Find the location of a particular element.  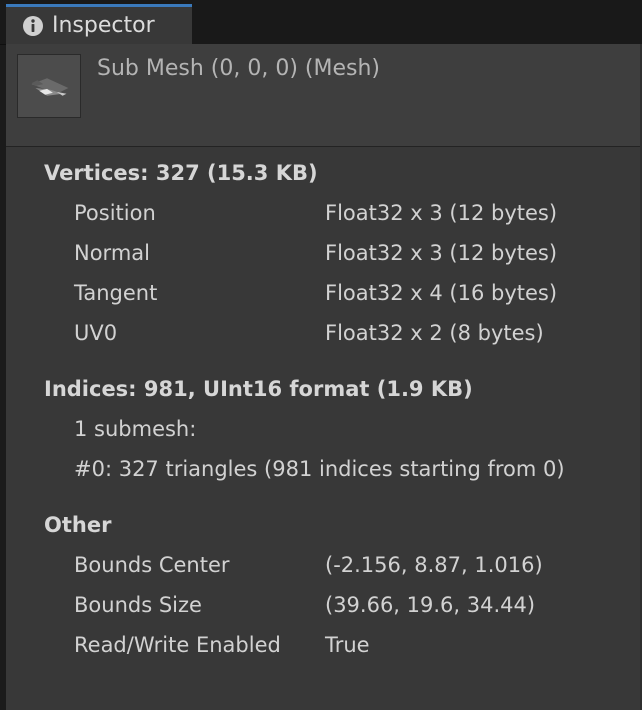

property-label: Read/Write Enabled is located at coordinates (177, 645).